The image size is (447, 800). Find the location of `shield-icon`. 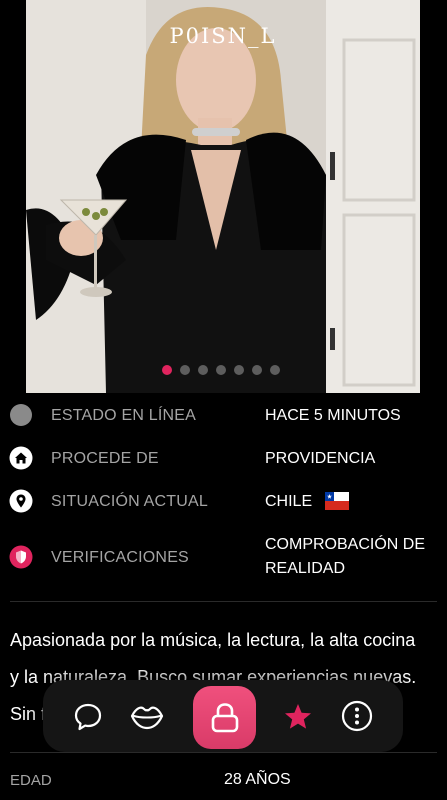

shield-icon is located at coordinates (21, 557).